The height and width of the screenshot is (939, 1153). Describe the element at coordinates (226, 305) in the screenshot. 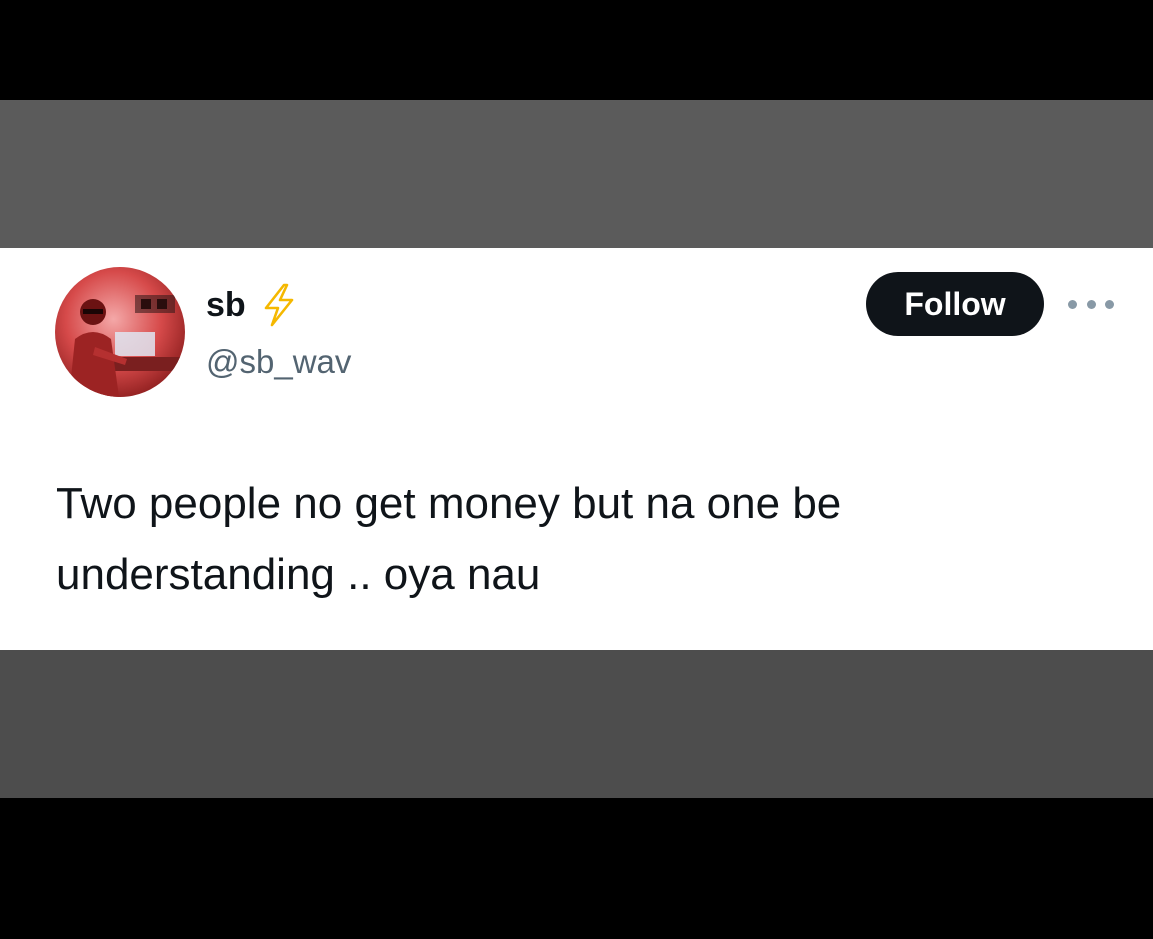

I see `display-name: sb` at that location.